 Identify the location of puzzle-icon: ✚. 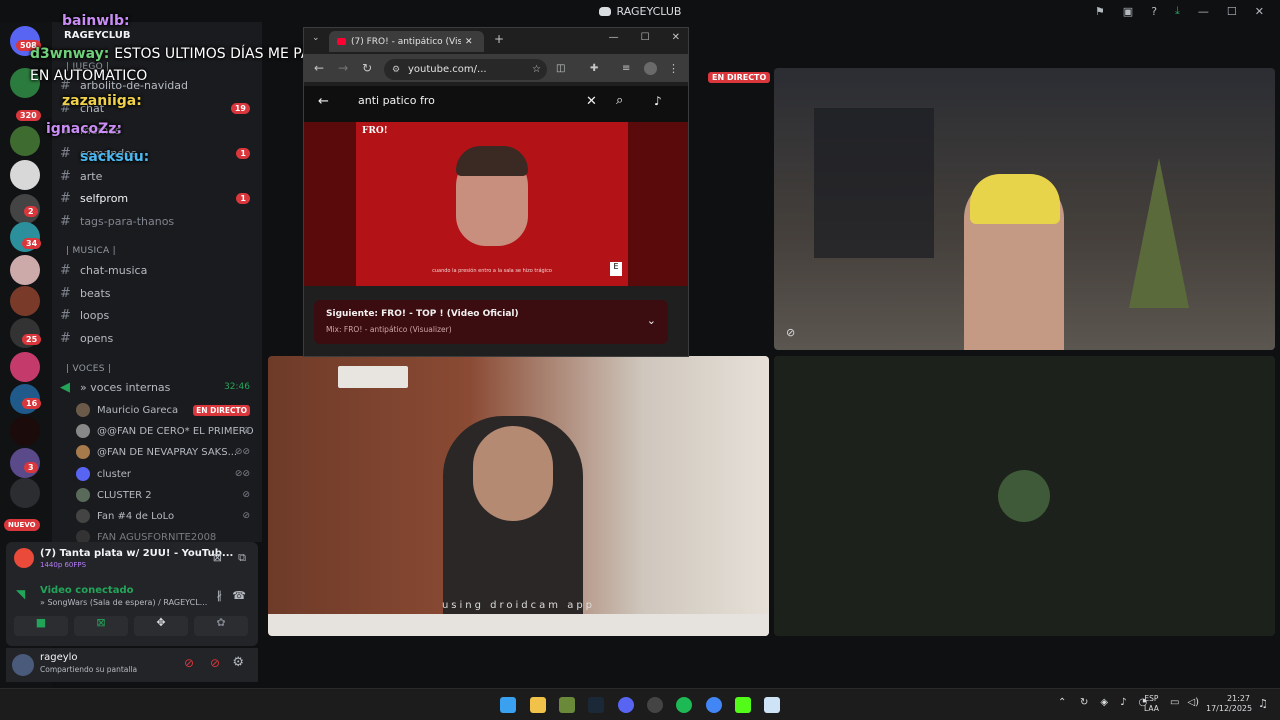
(594, 68).